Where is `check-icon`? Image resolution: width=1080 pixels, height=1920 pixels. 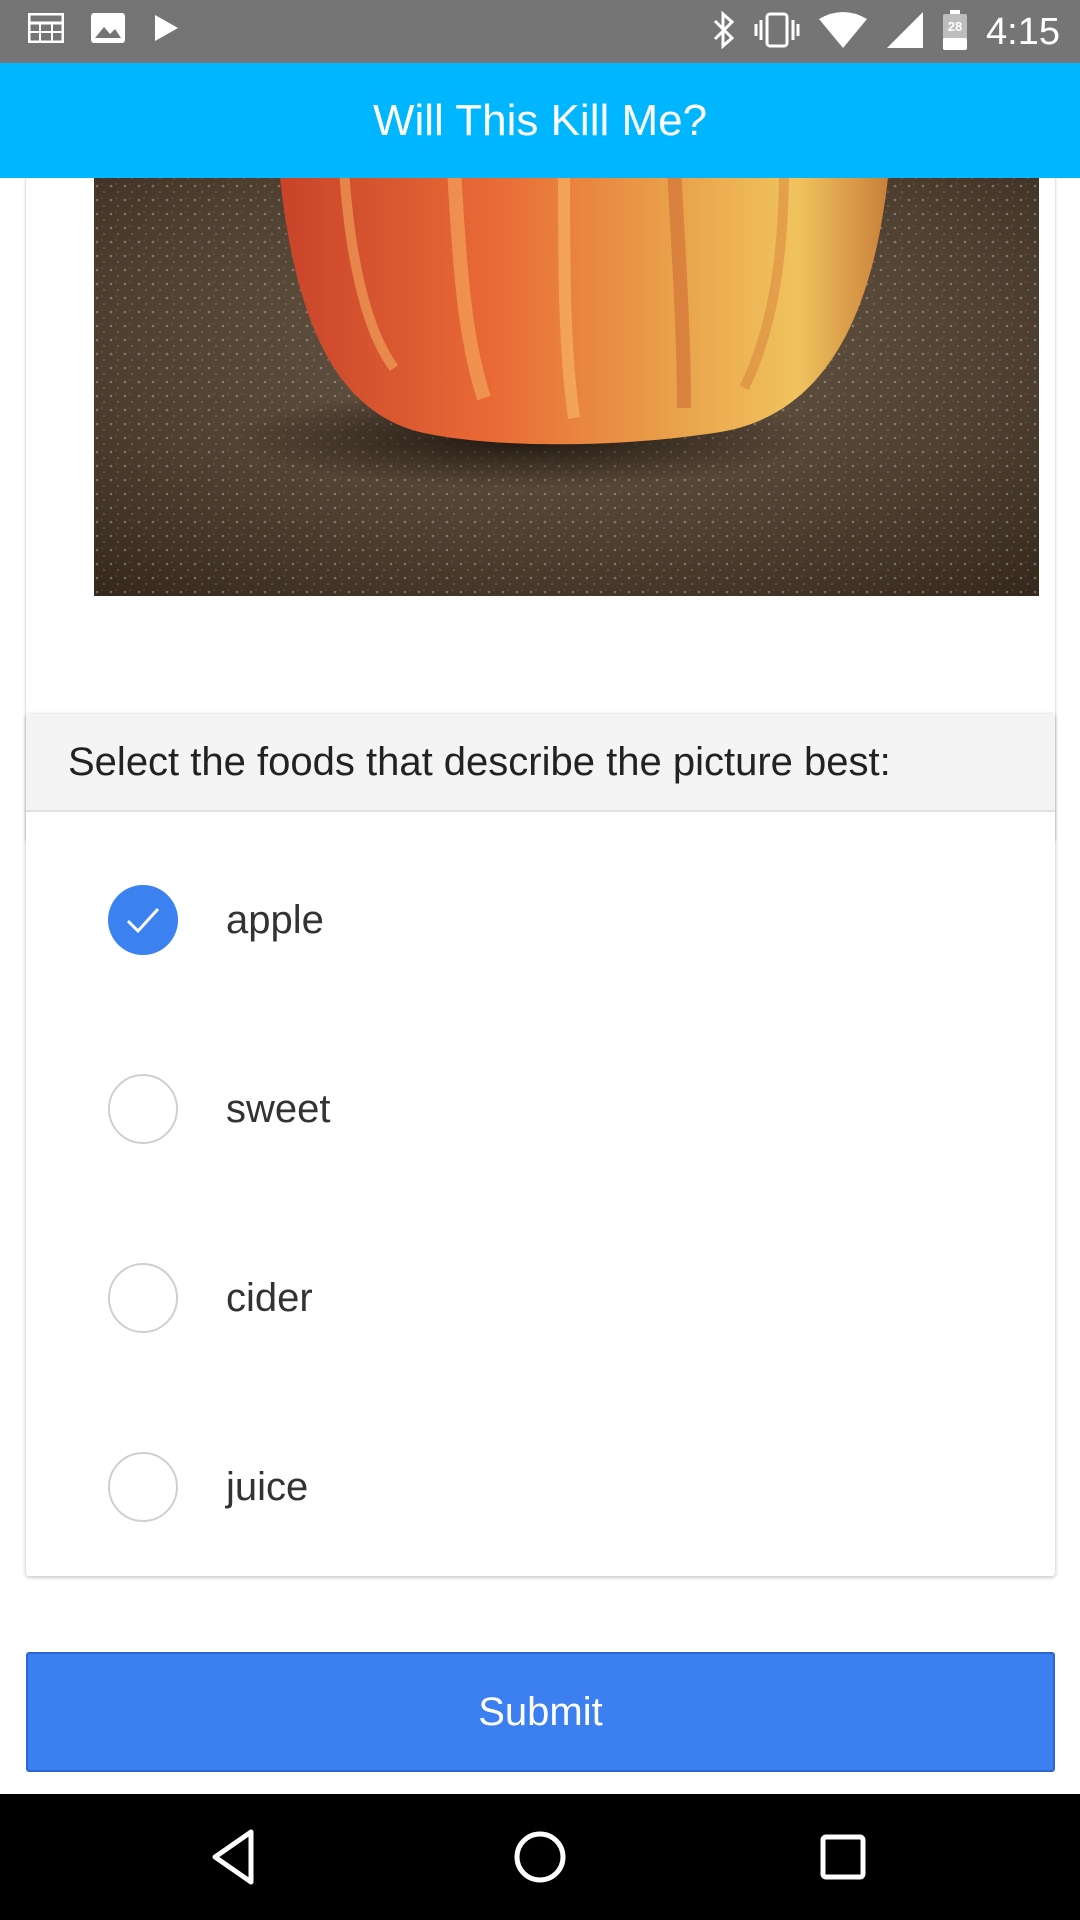
check-icon is located at coordinates (143, 920).